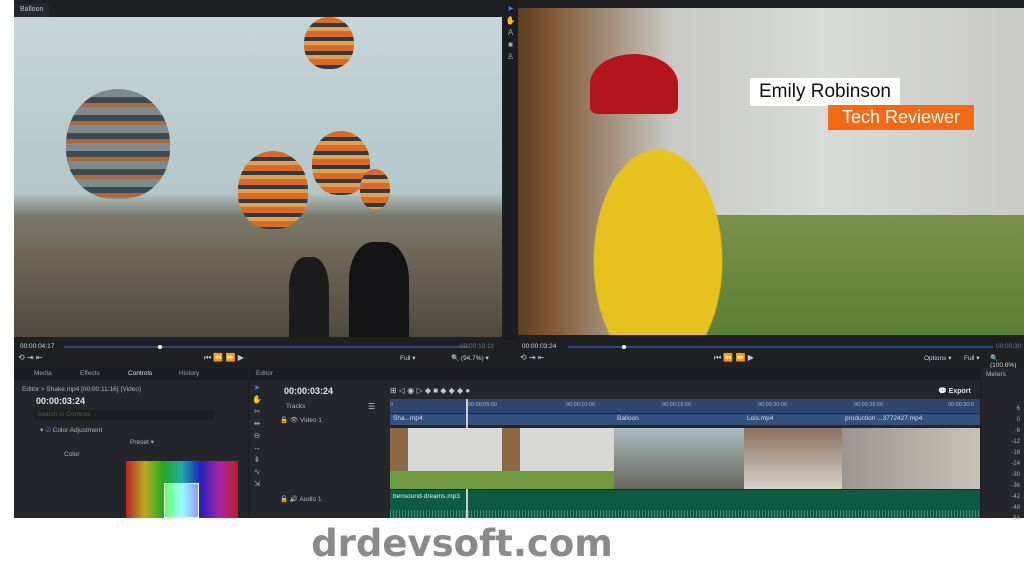 Image resolution: width=1024 pixels, height=576 pixels. I want to click on search-controls-input: Search in Controls, so click(124, 415).